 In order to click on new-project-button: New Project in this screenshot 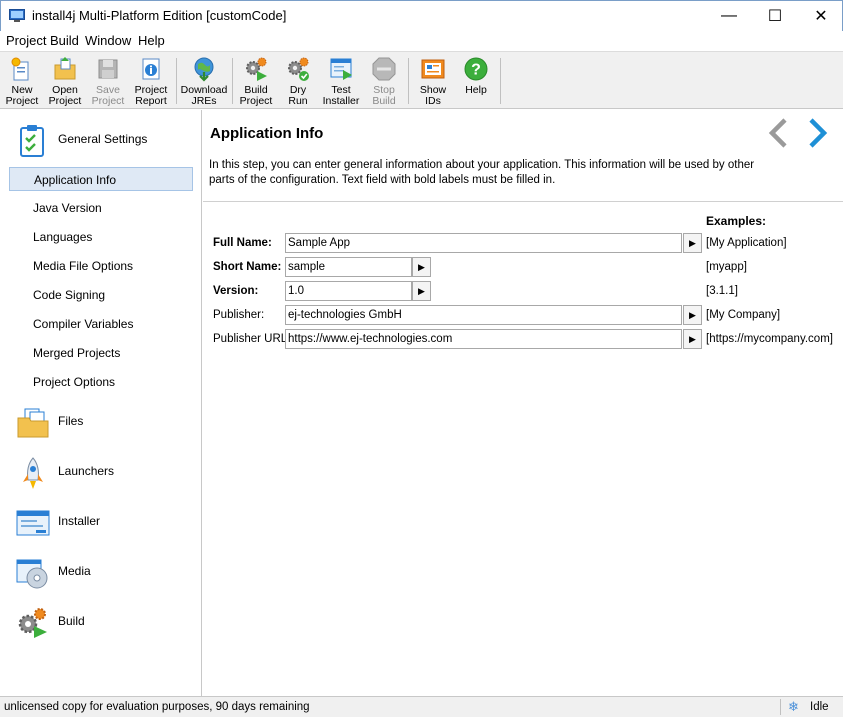, I will do `click(22, 81)`.